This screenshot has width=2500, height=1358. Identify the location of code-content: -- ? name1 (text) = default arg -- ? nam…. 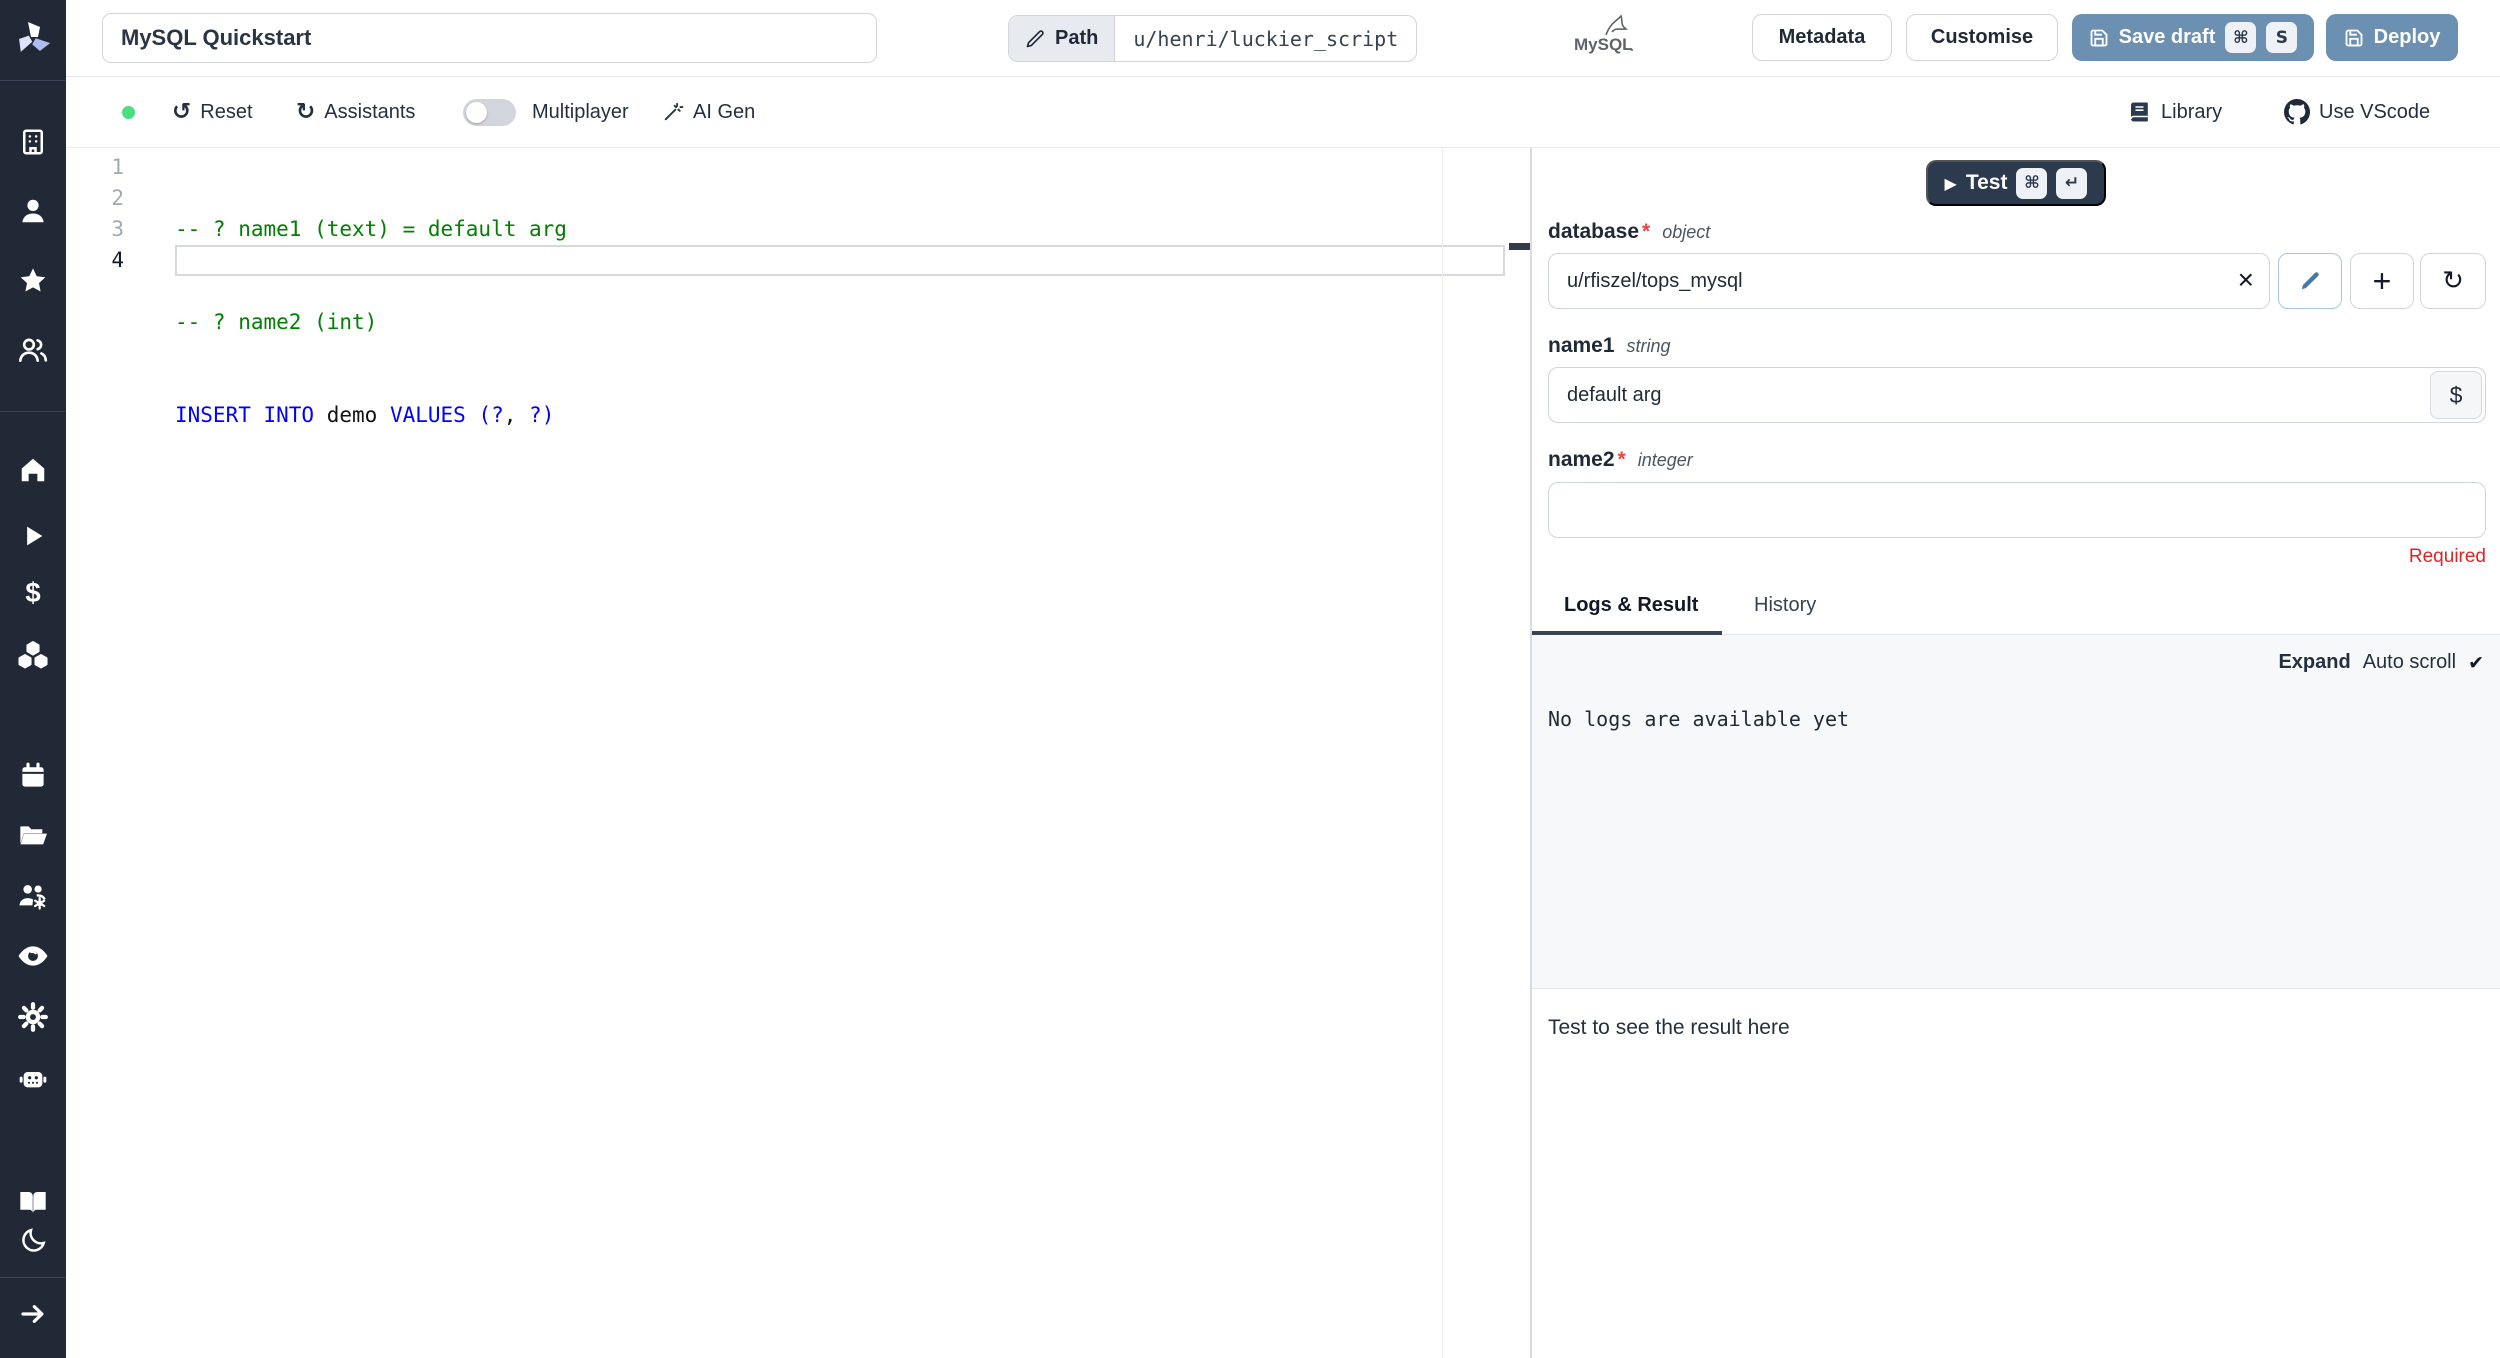
(371, 369).